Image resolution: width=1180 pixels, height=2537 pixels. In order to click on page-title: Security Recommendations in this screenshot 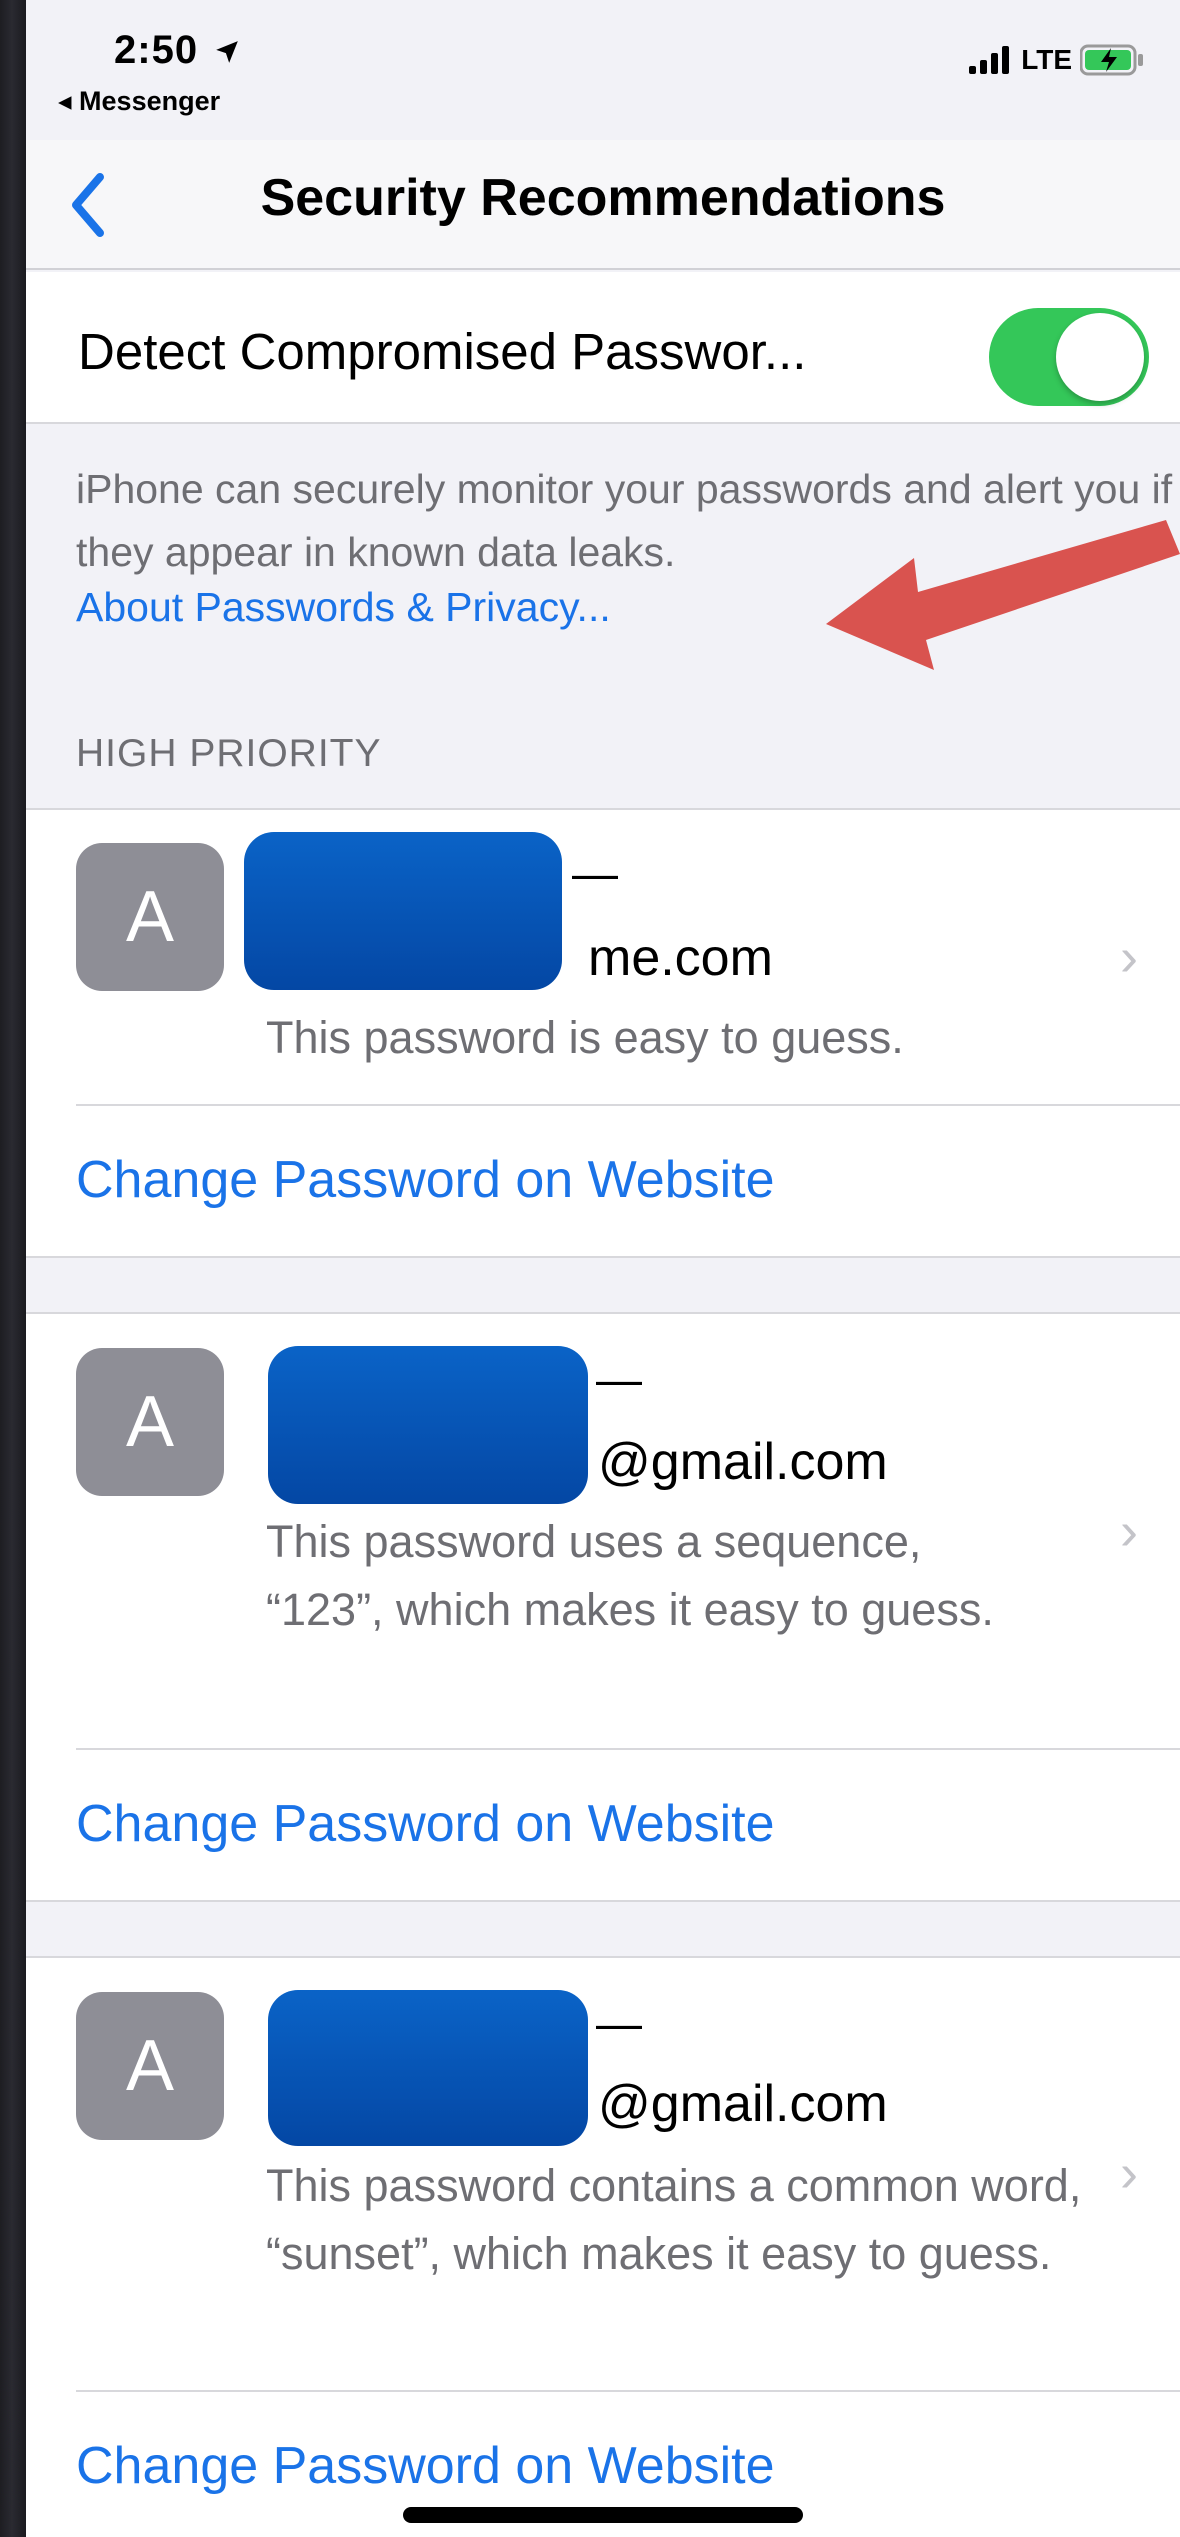, I will do `click(603, 198)`.